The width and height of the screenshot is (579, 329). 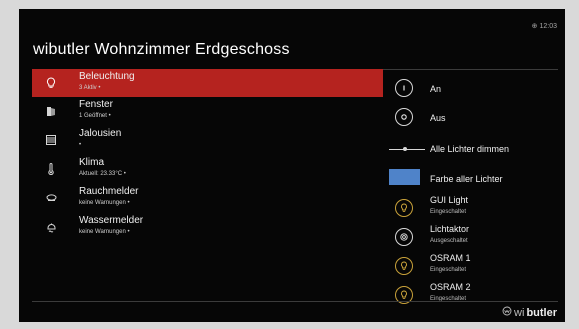 What do you see at coordinates (90, 88) in the screenshot?
I see `category-status: 3 Aktiv •` at bounding box center [90, 88].